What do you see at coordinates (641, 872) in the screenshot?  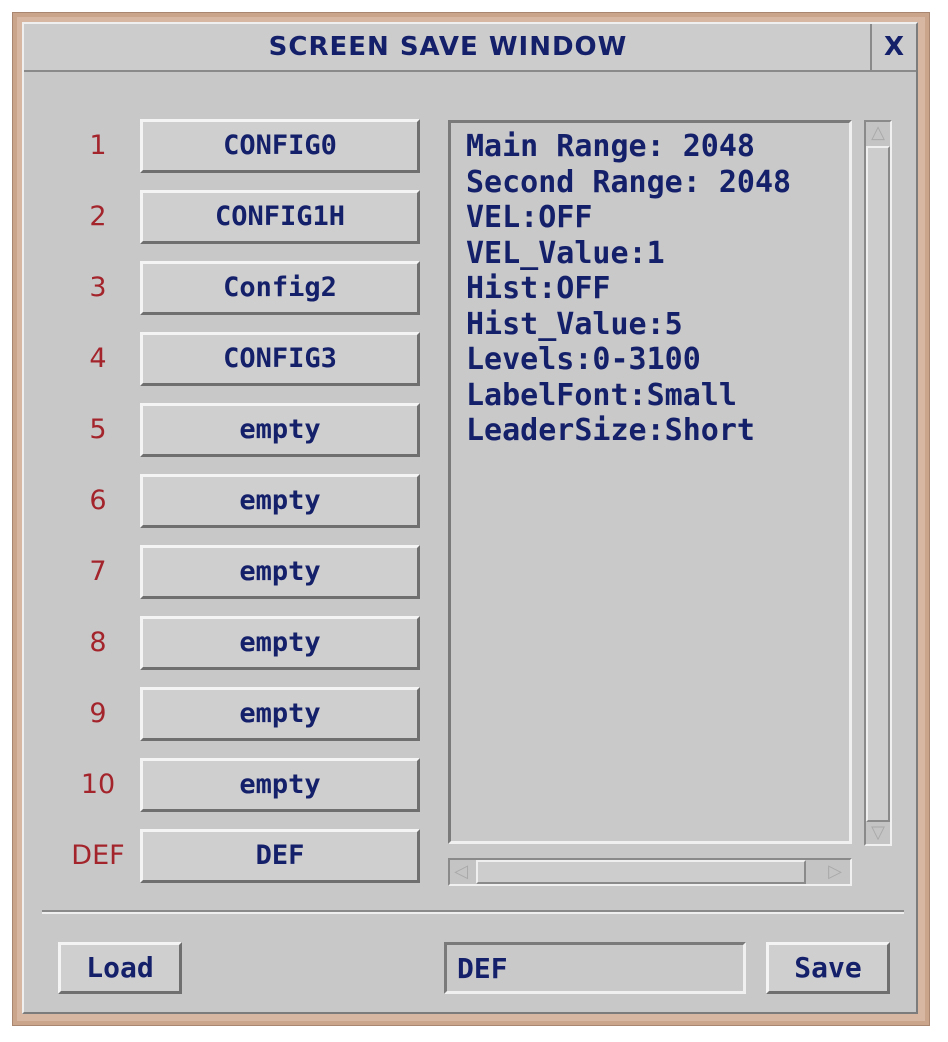 I see `horizontal-scroll-thumb` at bounding box center [641, 872].